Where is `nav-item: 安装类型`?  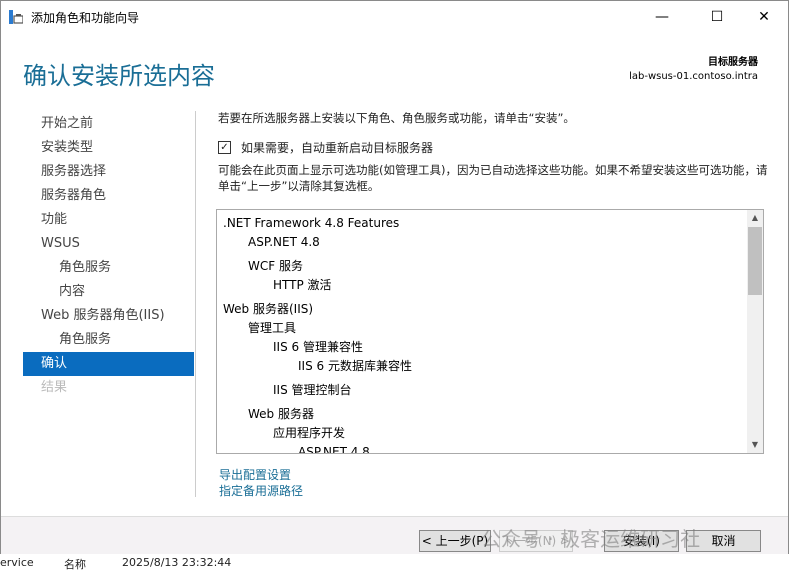
nav-item: 安装类型 is located at coordinates (108, 148).